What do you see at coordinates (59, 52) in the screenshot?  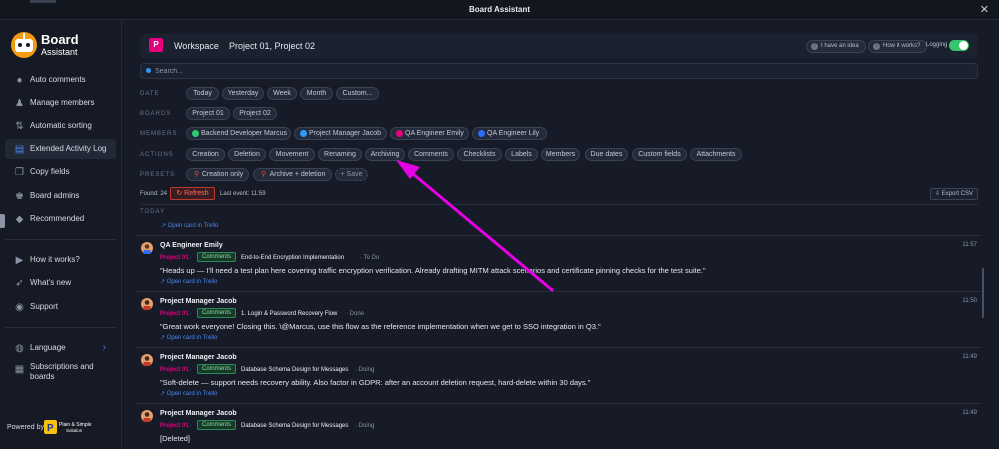 I see `brand-subname: Assistant` at bounding box center [59, 52].